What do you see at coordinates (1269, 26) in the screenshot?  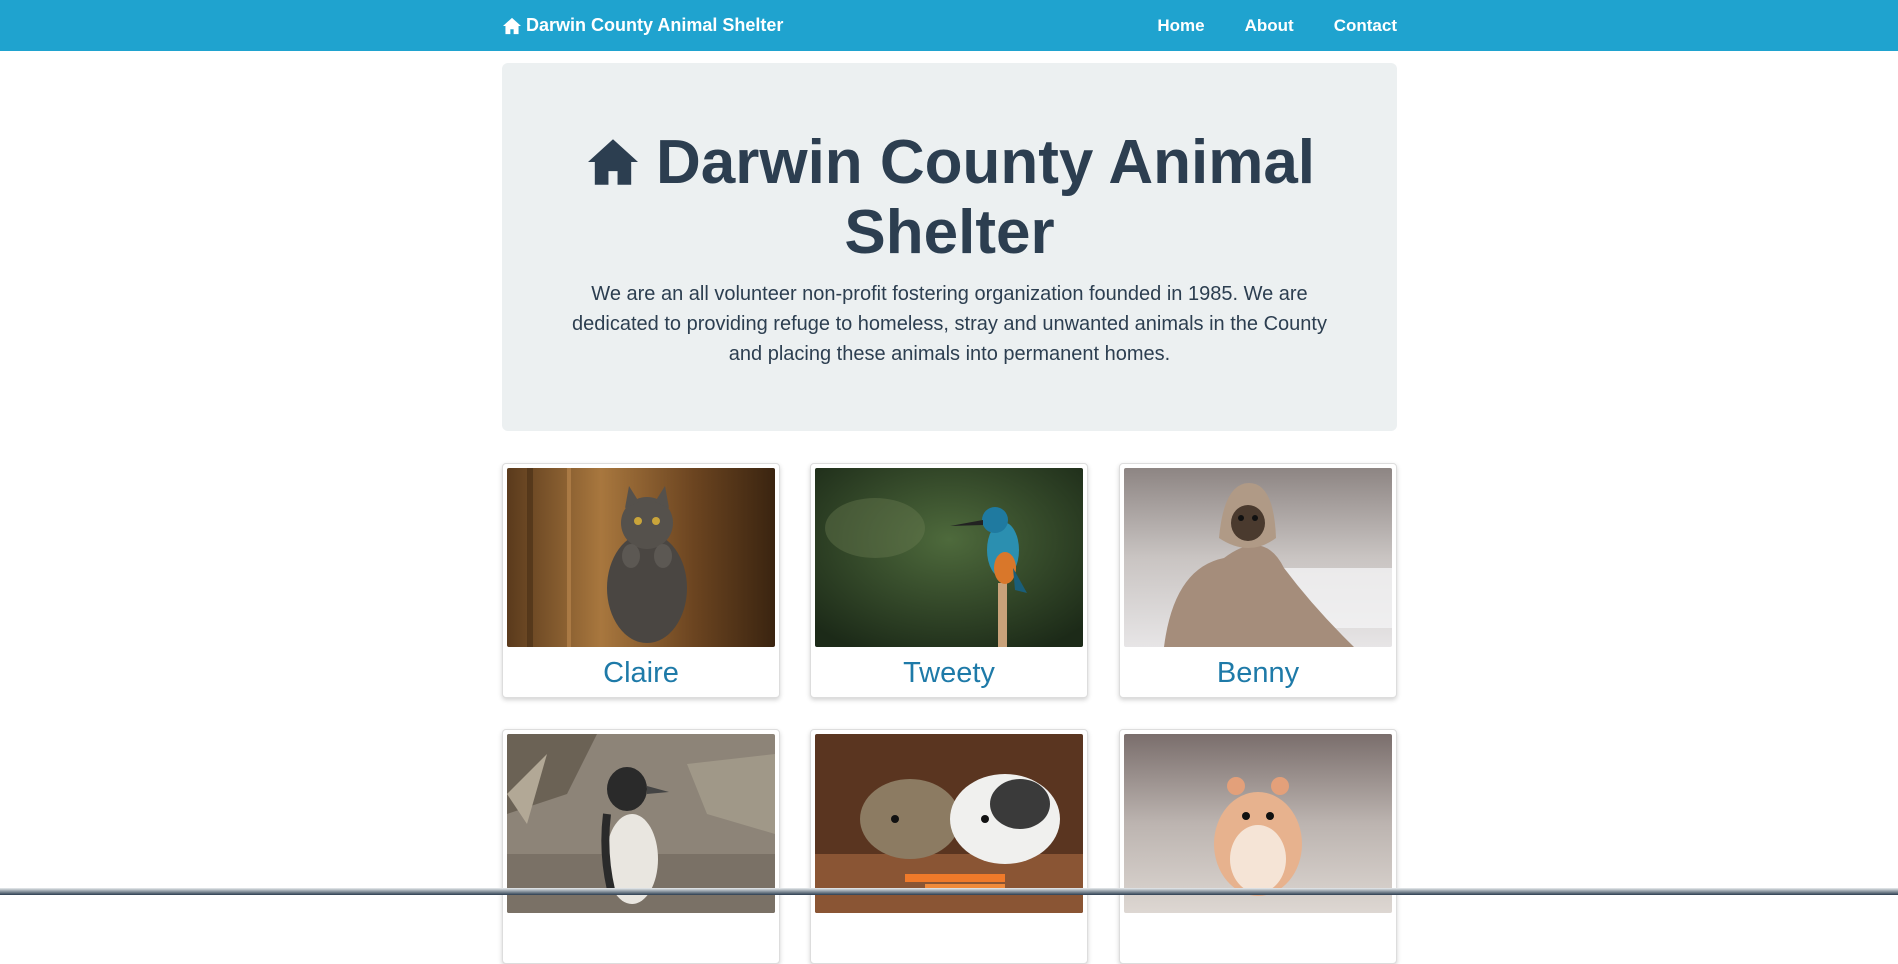 I see `nav-link-about: About` at bounding box center [1269, 26].